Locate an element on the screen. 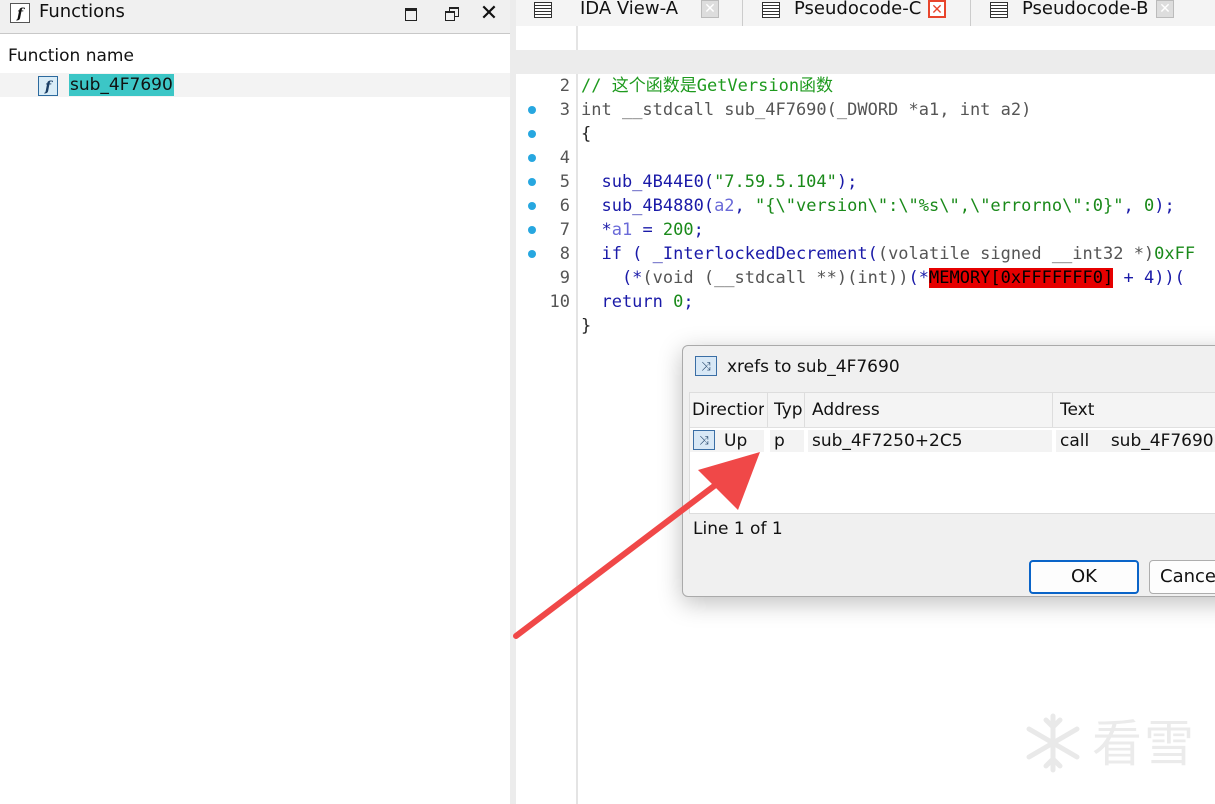 The image size is (1215, 804). xref-address: sub_4F7250+2C5 is located at coordinates (887, 441).